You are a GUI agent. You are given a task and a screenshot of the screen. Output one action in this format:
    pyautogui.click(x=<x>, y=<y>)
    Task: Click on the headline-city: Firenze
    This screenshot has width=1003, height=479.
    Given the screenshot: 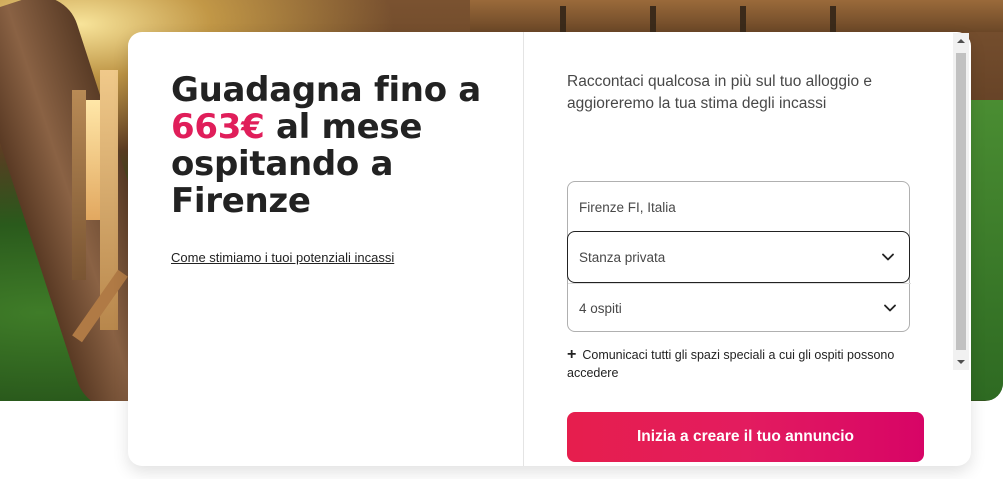 What is the action you would take?
    pyautogui.click(x=241, y=201)
    